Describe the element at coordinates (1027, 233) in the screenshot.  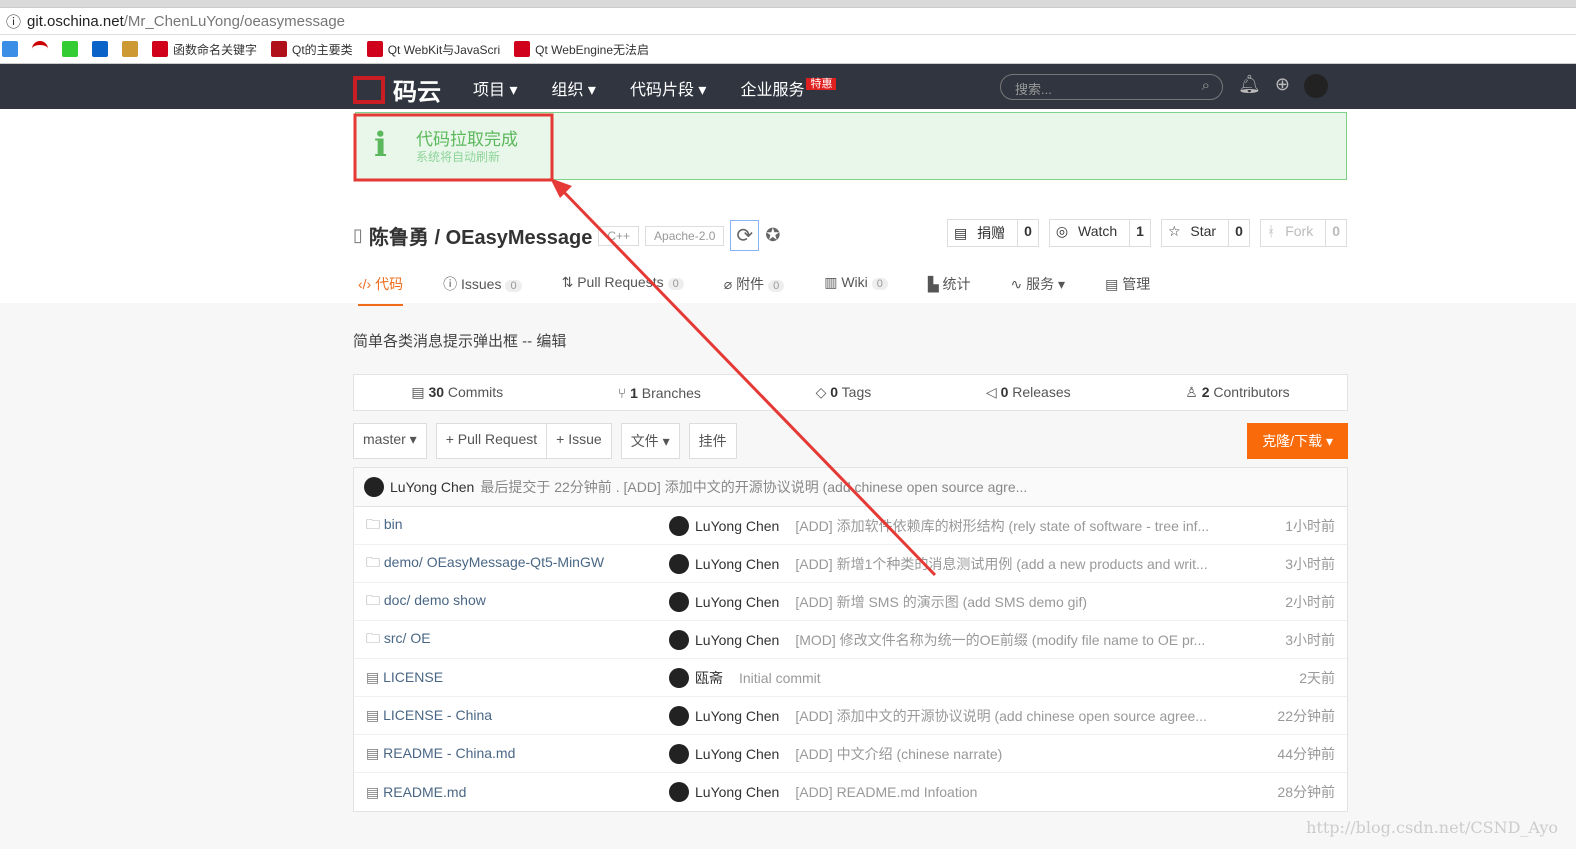
I see `donate-count: 0` at that location.